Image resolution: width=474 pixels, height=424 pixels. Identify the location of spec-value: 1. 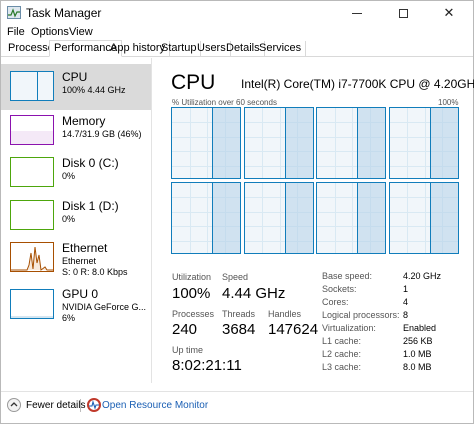
(406, 289).